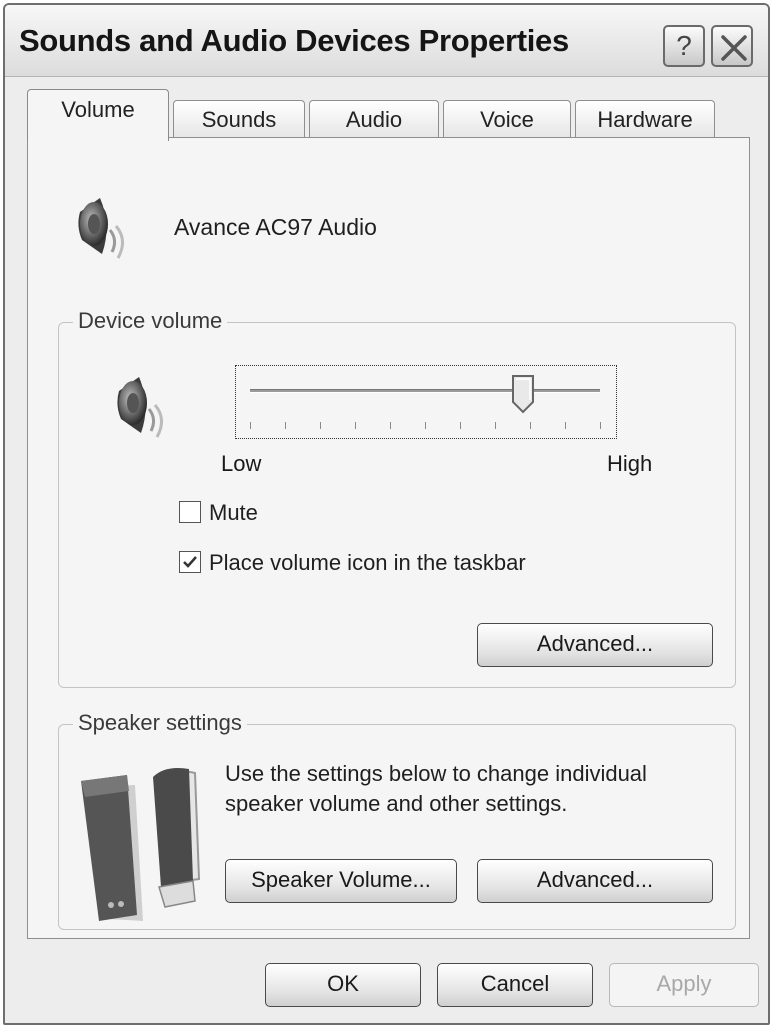 The image size is (775, 1029). Describe the element at coordinates (275, 227) in the screenshot. I see `device-name: Avance AC97 Audio` at that location.